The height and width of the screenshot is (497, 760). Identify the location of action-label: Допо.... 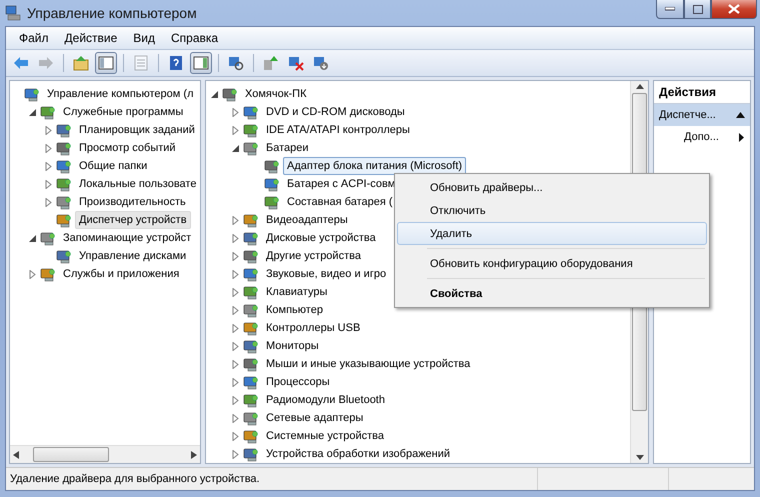
(701, 137).